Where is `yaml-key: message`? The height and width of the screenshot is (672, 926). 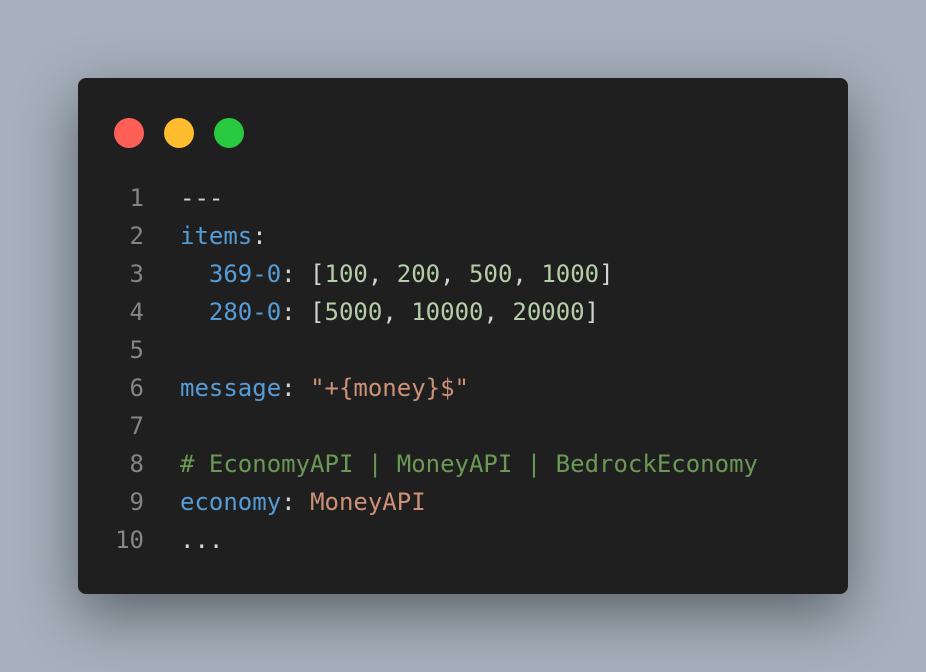 yaml-key: message is located at coordinates (231, 388).